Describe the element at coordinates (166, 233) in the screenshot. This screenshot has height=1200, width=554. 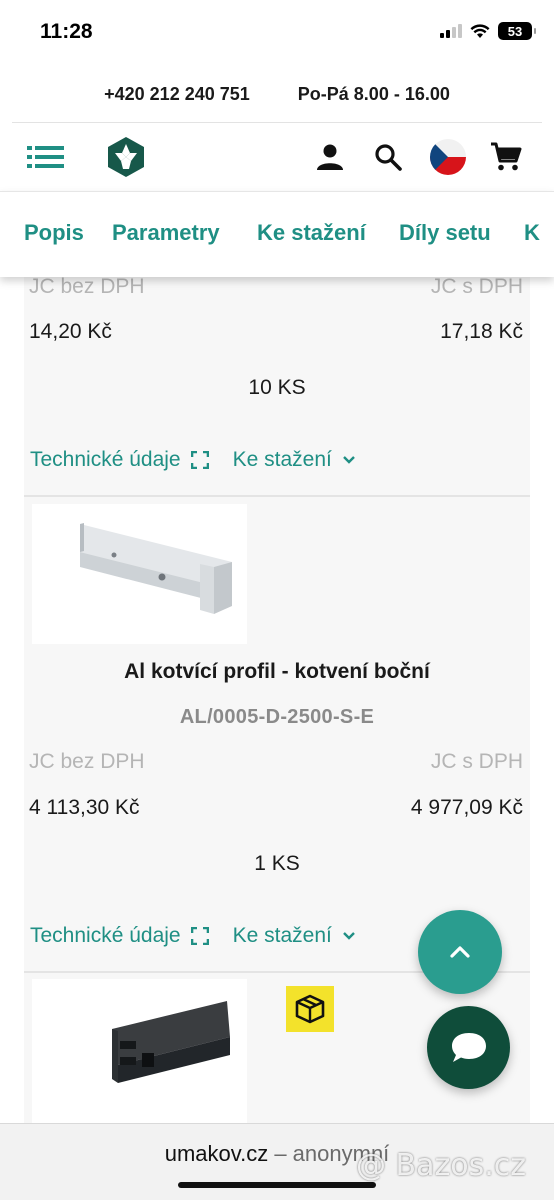
I see `tab-parametry: Parametry` at that location.